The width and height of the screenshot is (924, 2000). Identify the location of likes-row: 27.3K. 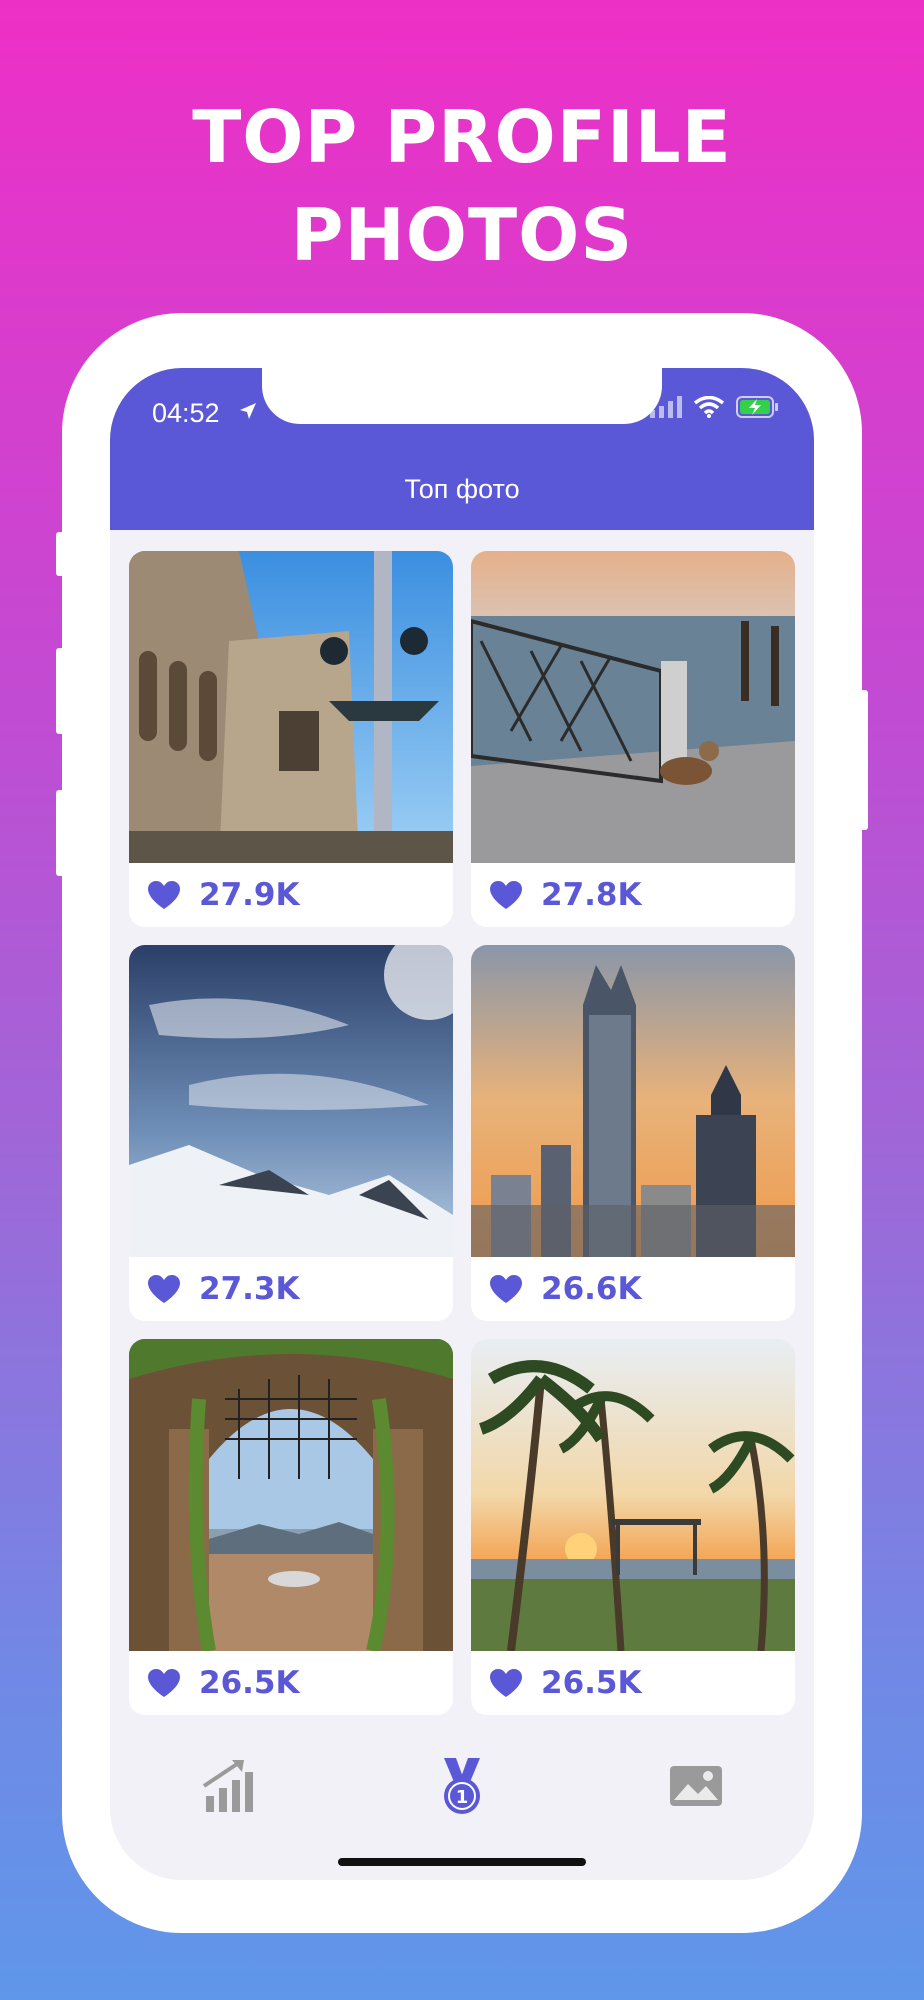
(291, 1289).